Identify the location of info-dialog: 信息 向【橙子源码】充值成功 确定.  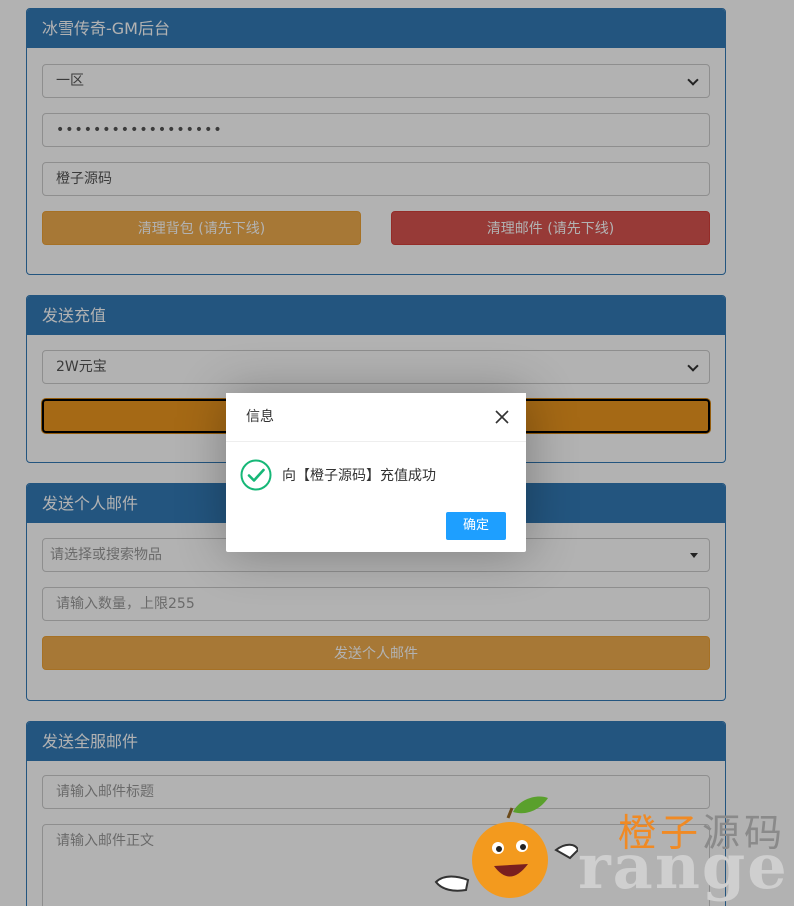
(376, 472).